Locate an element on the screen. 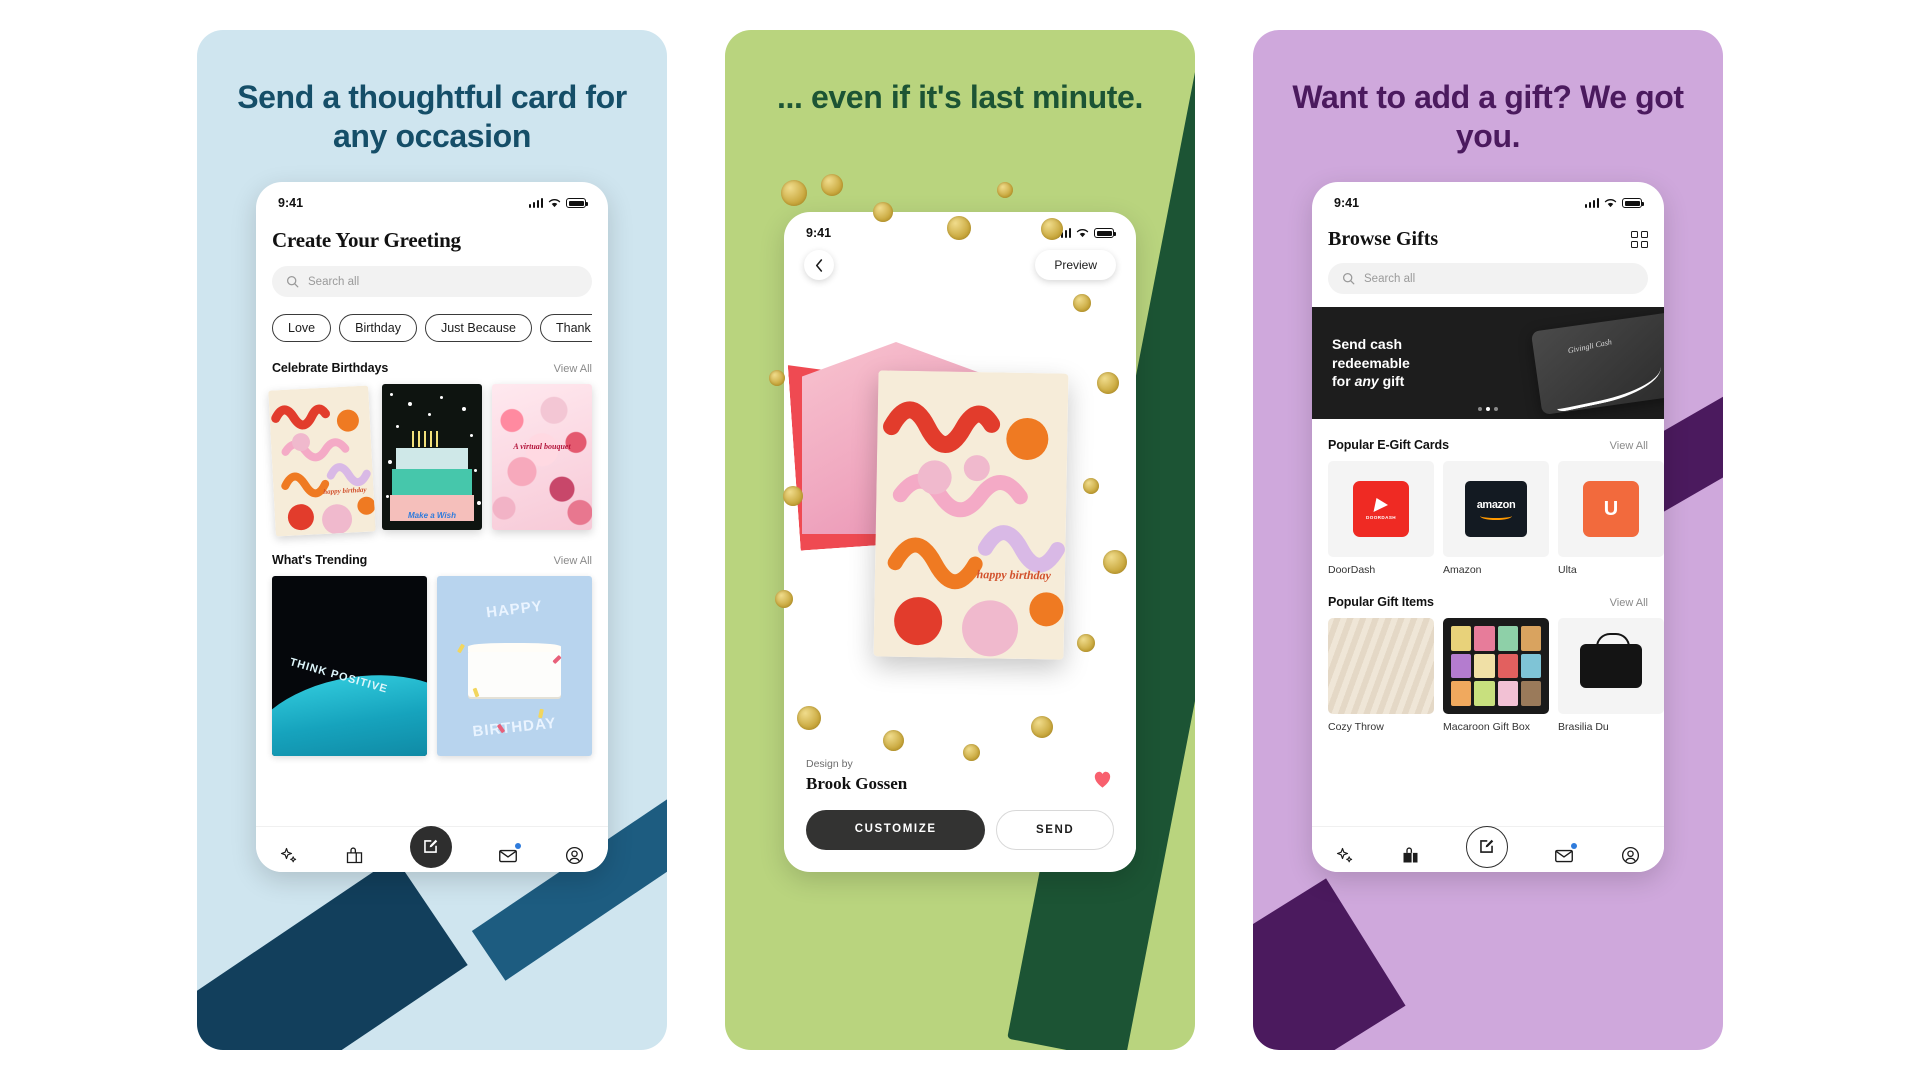  card-happy-birthday: HAPPY BIRTHDAY is located at coordinates (514, 666).